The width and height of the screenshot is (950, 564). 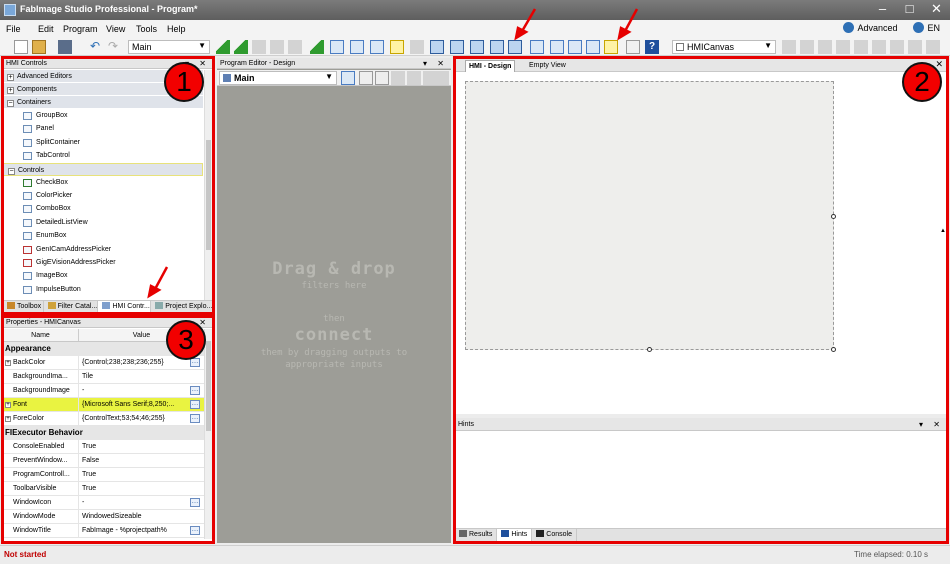 I want to click on bring-front-icon, so click(x=437, y=47).